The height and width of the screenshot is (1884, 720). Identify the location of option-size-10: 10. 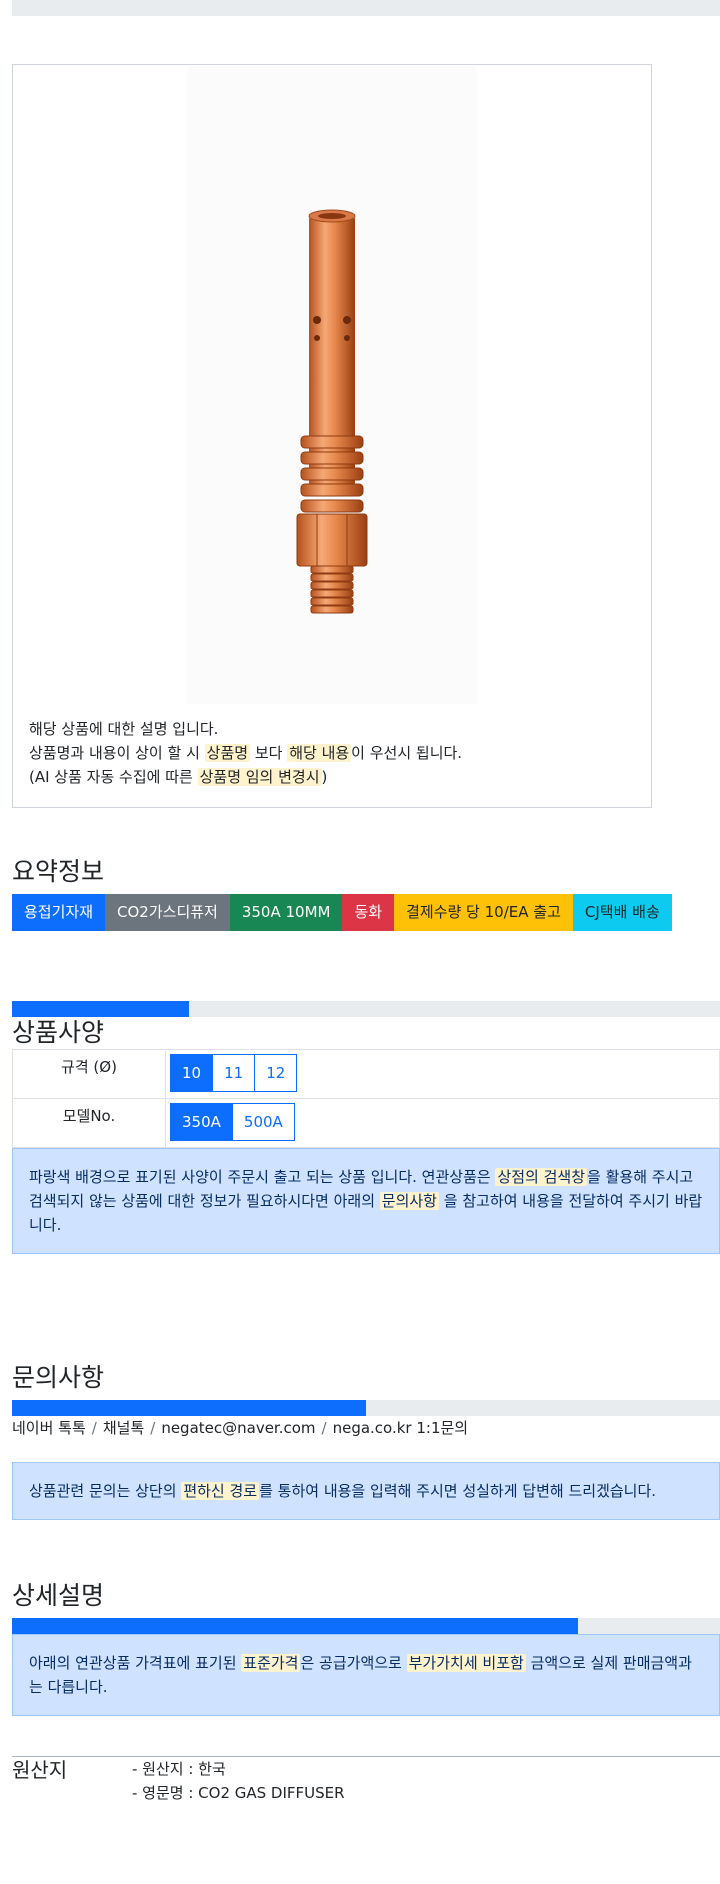
(192, 1073).